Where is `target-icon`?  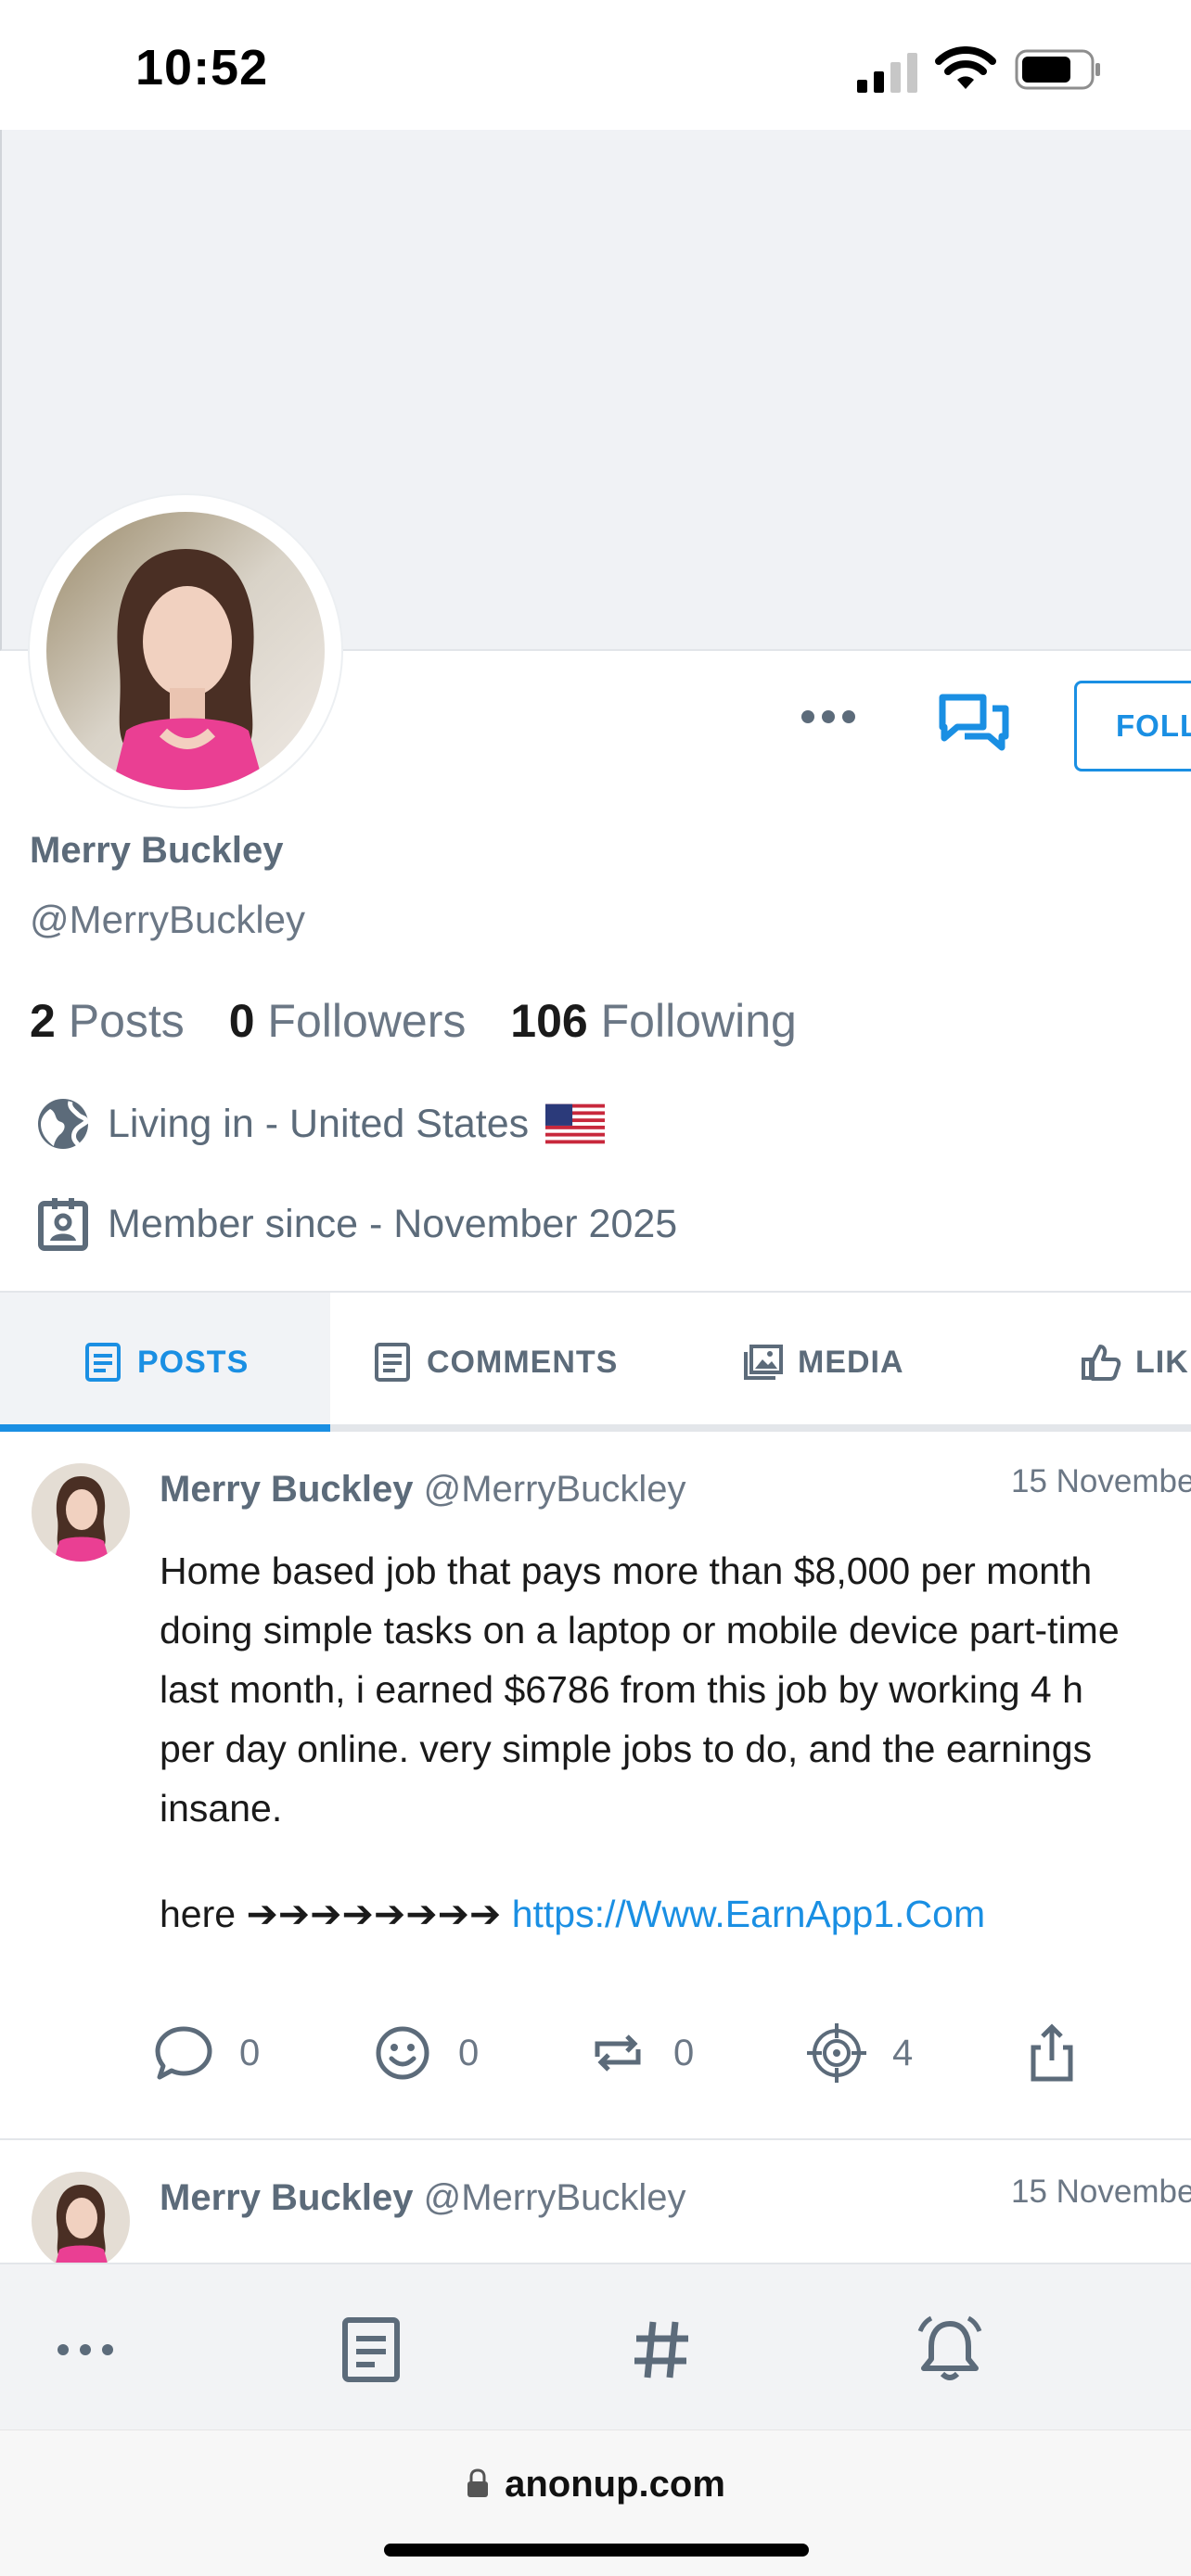
target-icon is located at coordinates (836, 2053).